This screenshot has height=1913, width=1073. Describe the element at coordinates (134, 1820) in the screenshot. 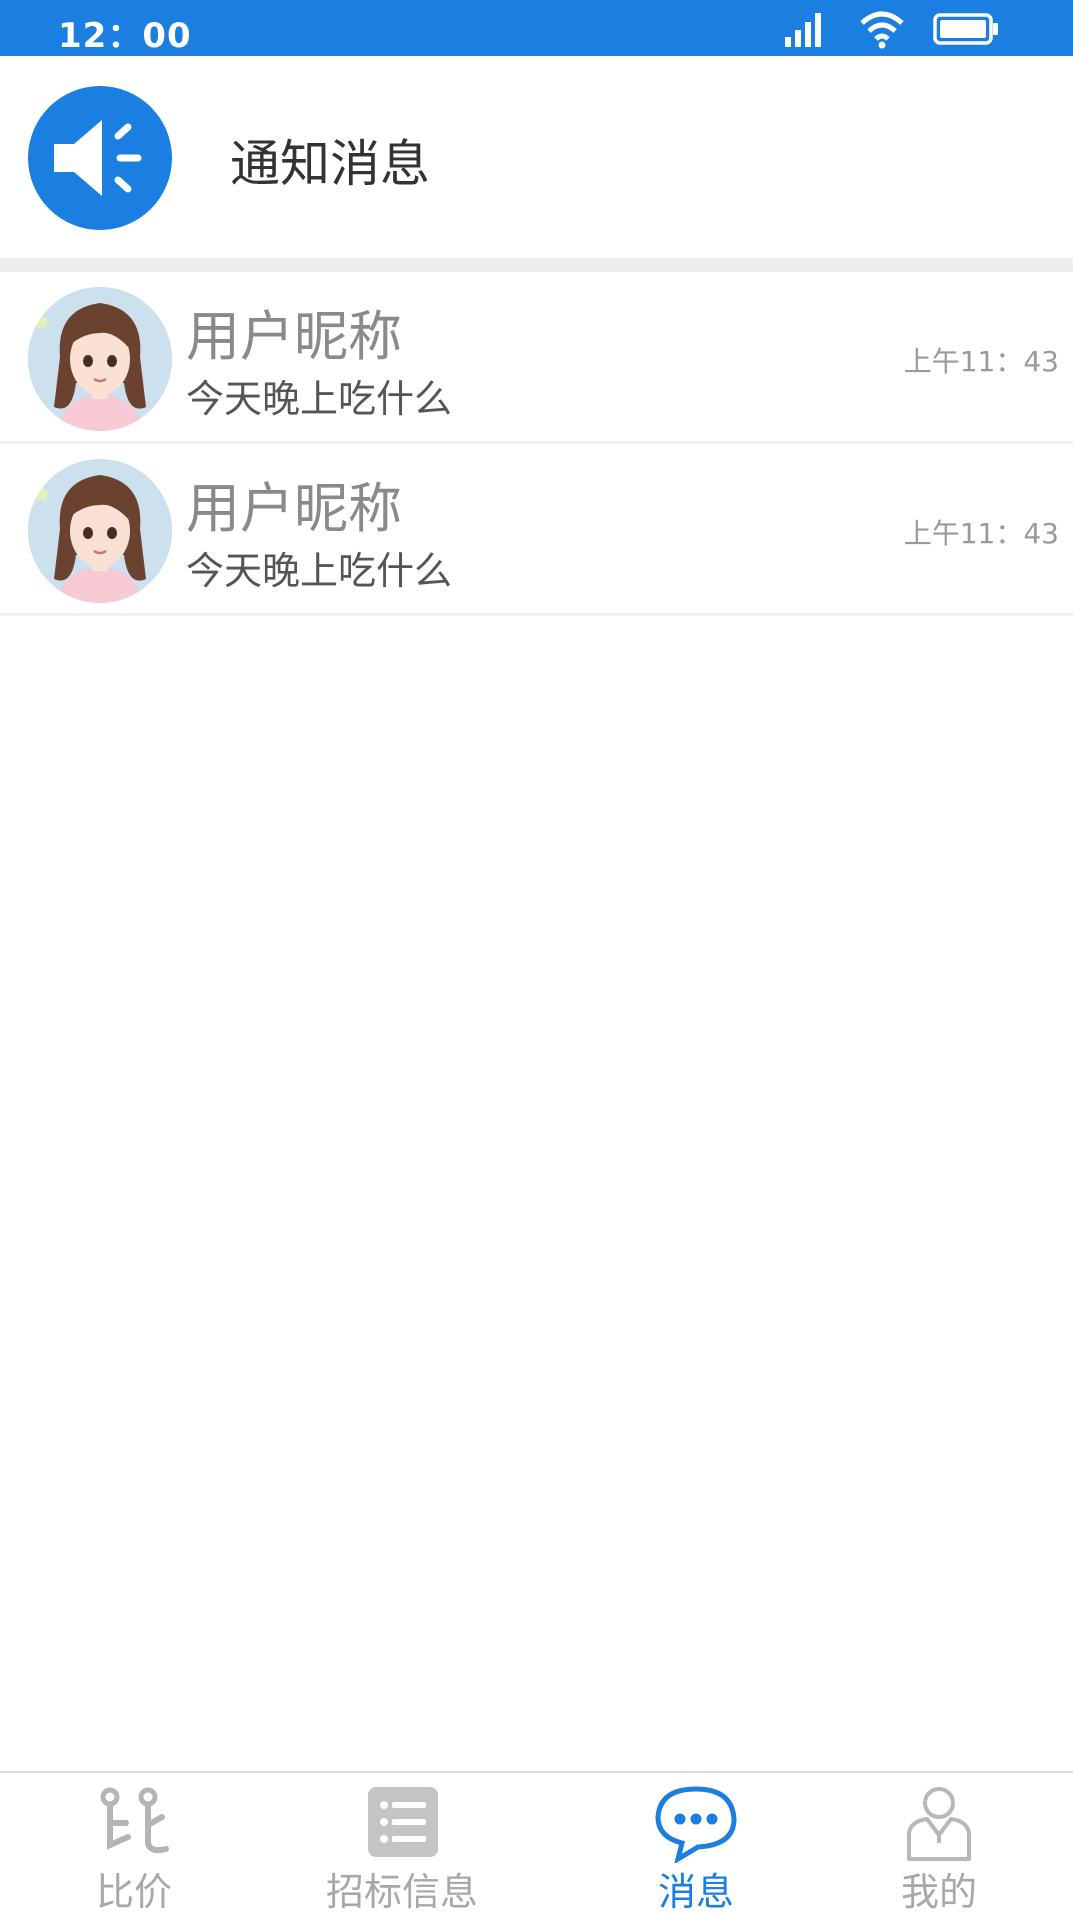

I see `compare-price-icon` at that location.